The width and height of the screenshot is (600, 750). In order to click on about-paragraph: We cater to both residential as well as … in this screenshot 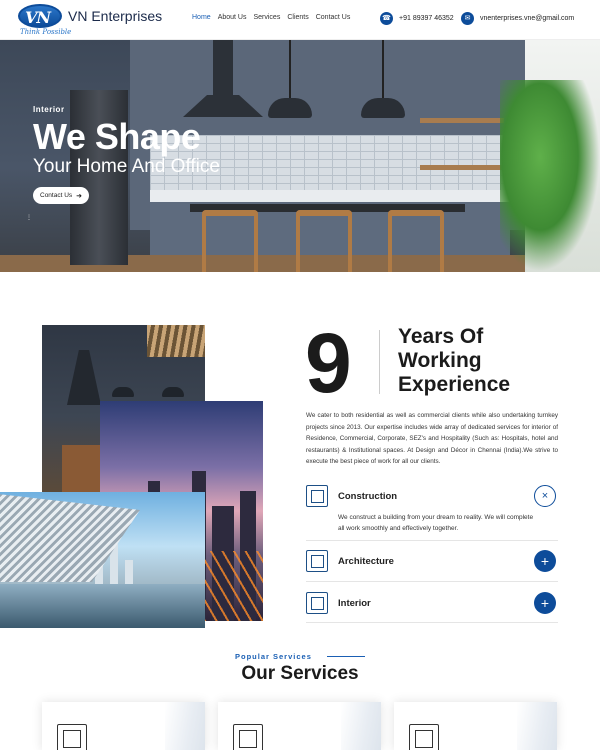, I will do `click(432, 438)`.